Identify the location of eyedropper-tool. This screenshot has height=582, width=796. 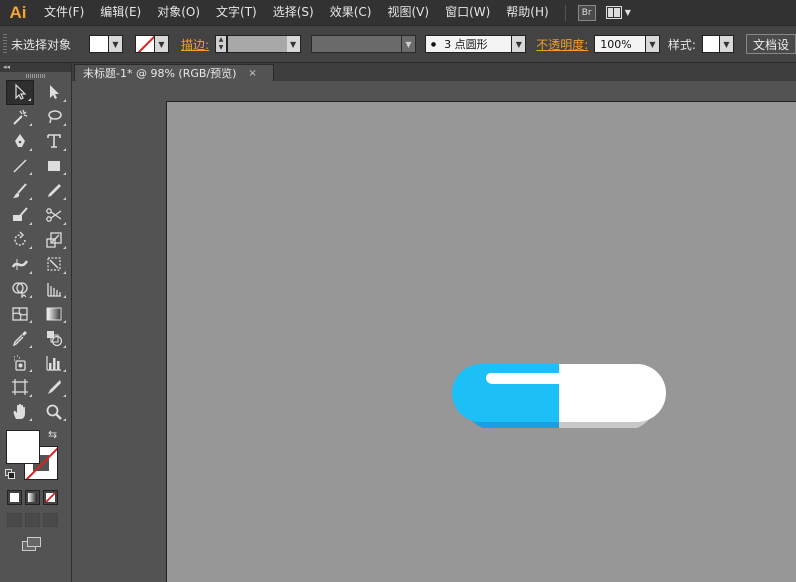
(20, 338).